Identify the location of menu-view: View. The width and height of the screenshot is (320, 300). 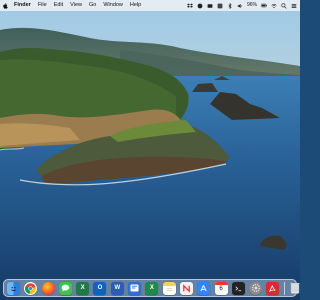
(76, 5).